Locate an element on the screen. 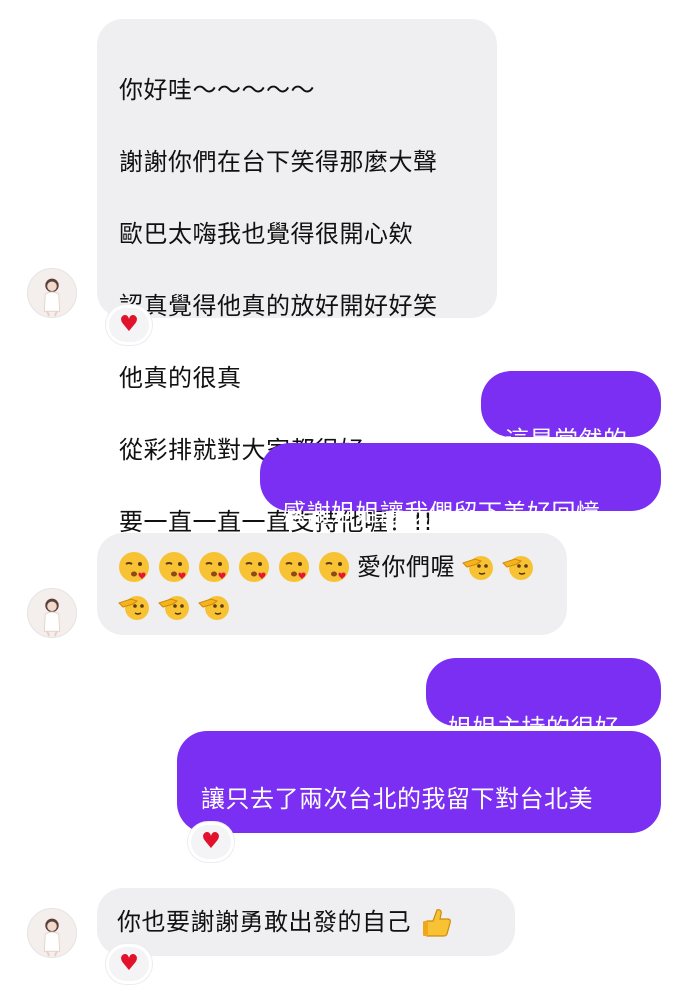  message-line: 謝謝你們在台下笑得那麼大聲 is located at coordinates (278, 162).